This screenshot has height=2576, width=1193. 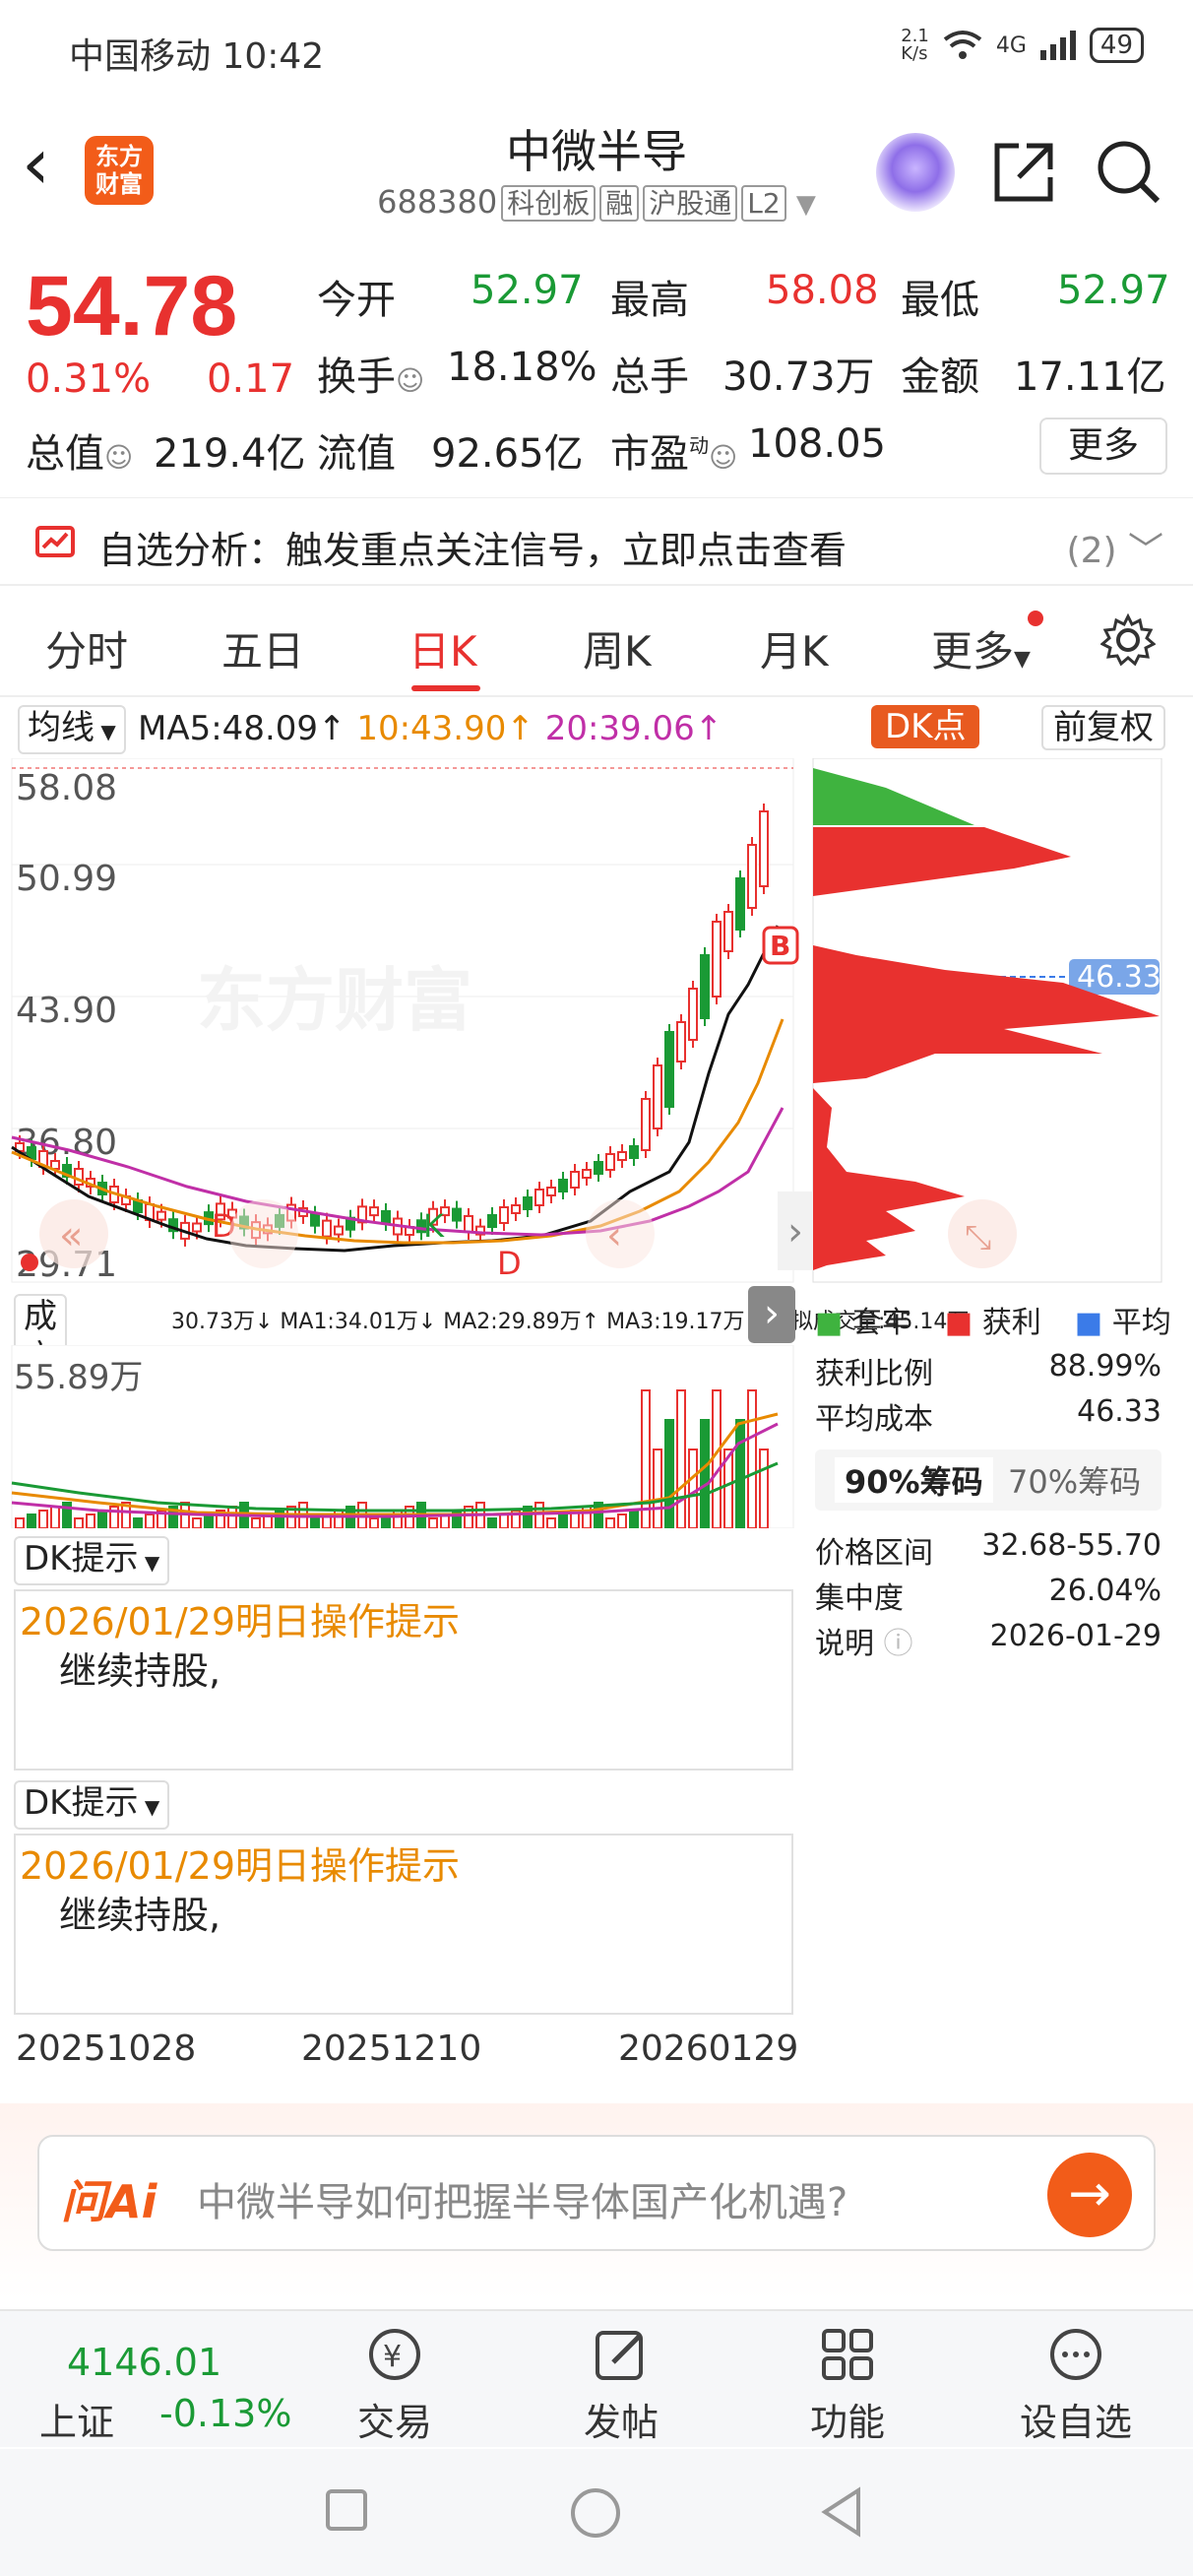 I want to click on stock-header: ‹ 东方 财富 中微半导 688380 科创板融沪股通 L2 ▼, so click(x=596, y=169).